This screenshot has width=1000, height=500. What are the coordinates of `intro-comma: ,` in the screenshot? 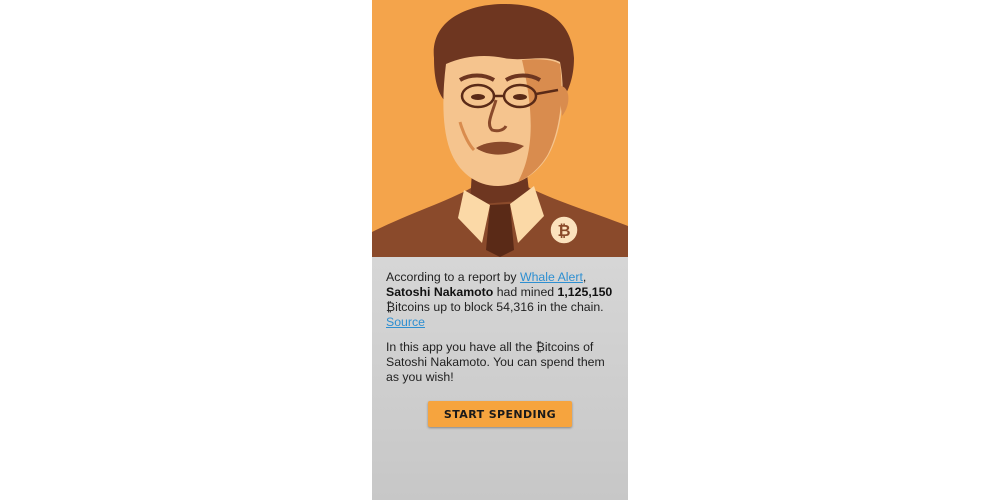 It's located at (584, 277).